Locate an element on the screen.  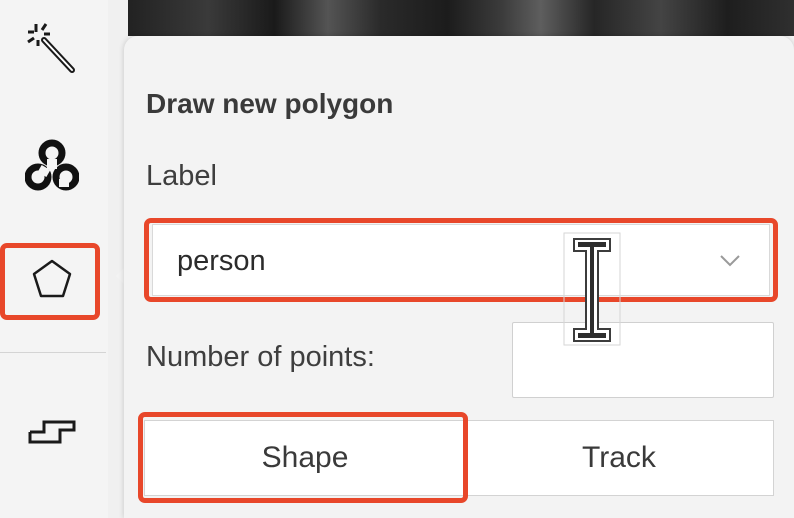
magic-wand-tool-button is located at coordinates (52, 48).